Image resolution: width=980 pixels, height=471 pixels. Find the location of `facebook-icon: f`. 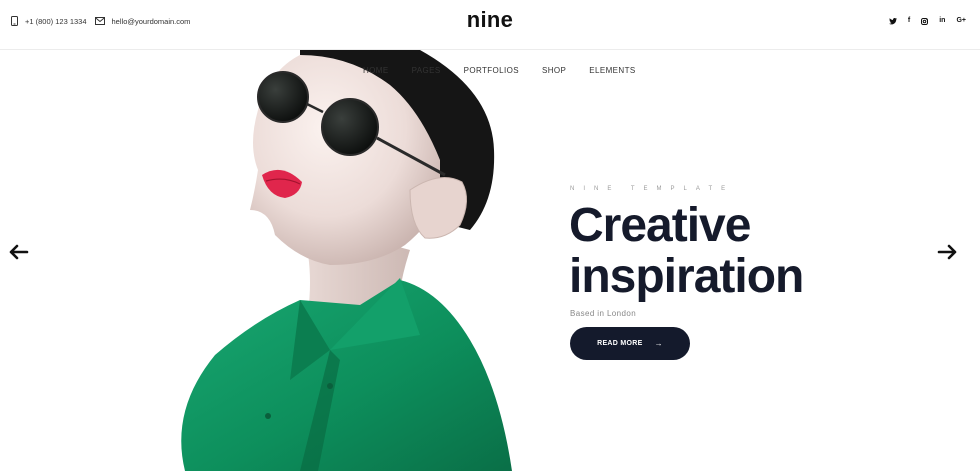

facebook-icon: f is located at coordinates (909, 20).